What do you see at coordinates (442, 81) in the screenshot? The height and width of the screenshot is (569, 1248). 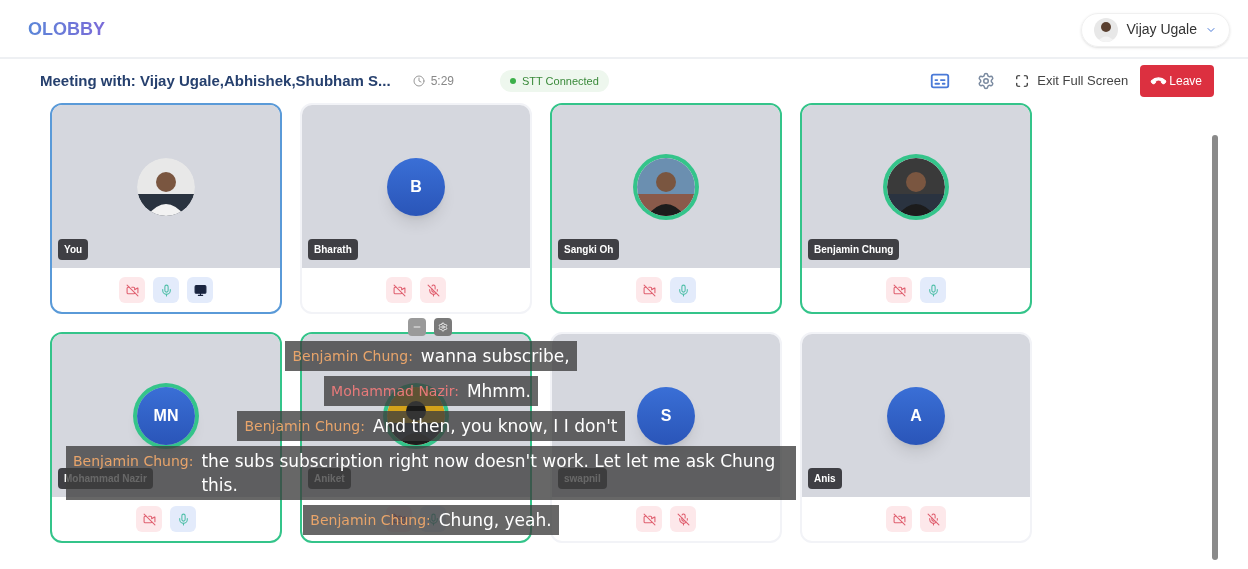 I see `meeting-timer: 5:29` at bounding box center [442, 81].